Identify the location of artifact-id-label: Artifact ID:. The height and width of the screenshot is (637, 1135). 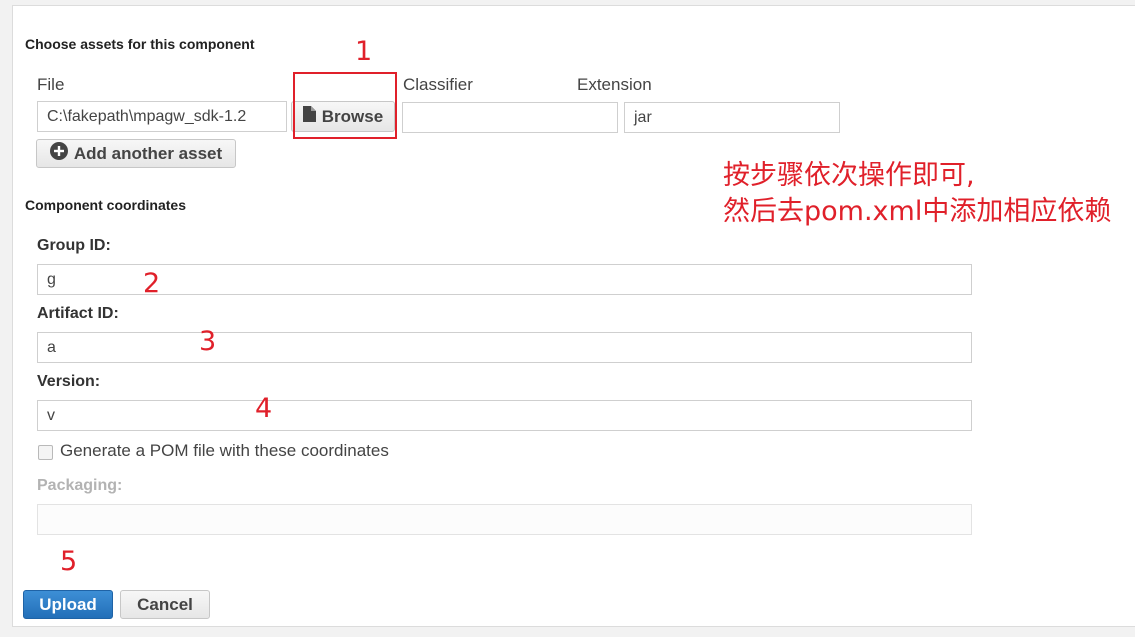
(78, 313).